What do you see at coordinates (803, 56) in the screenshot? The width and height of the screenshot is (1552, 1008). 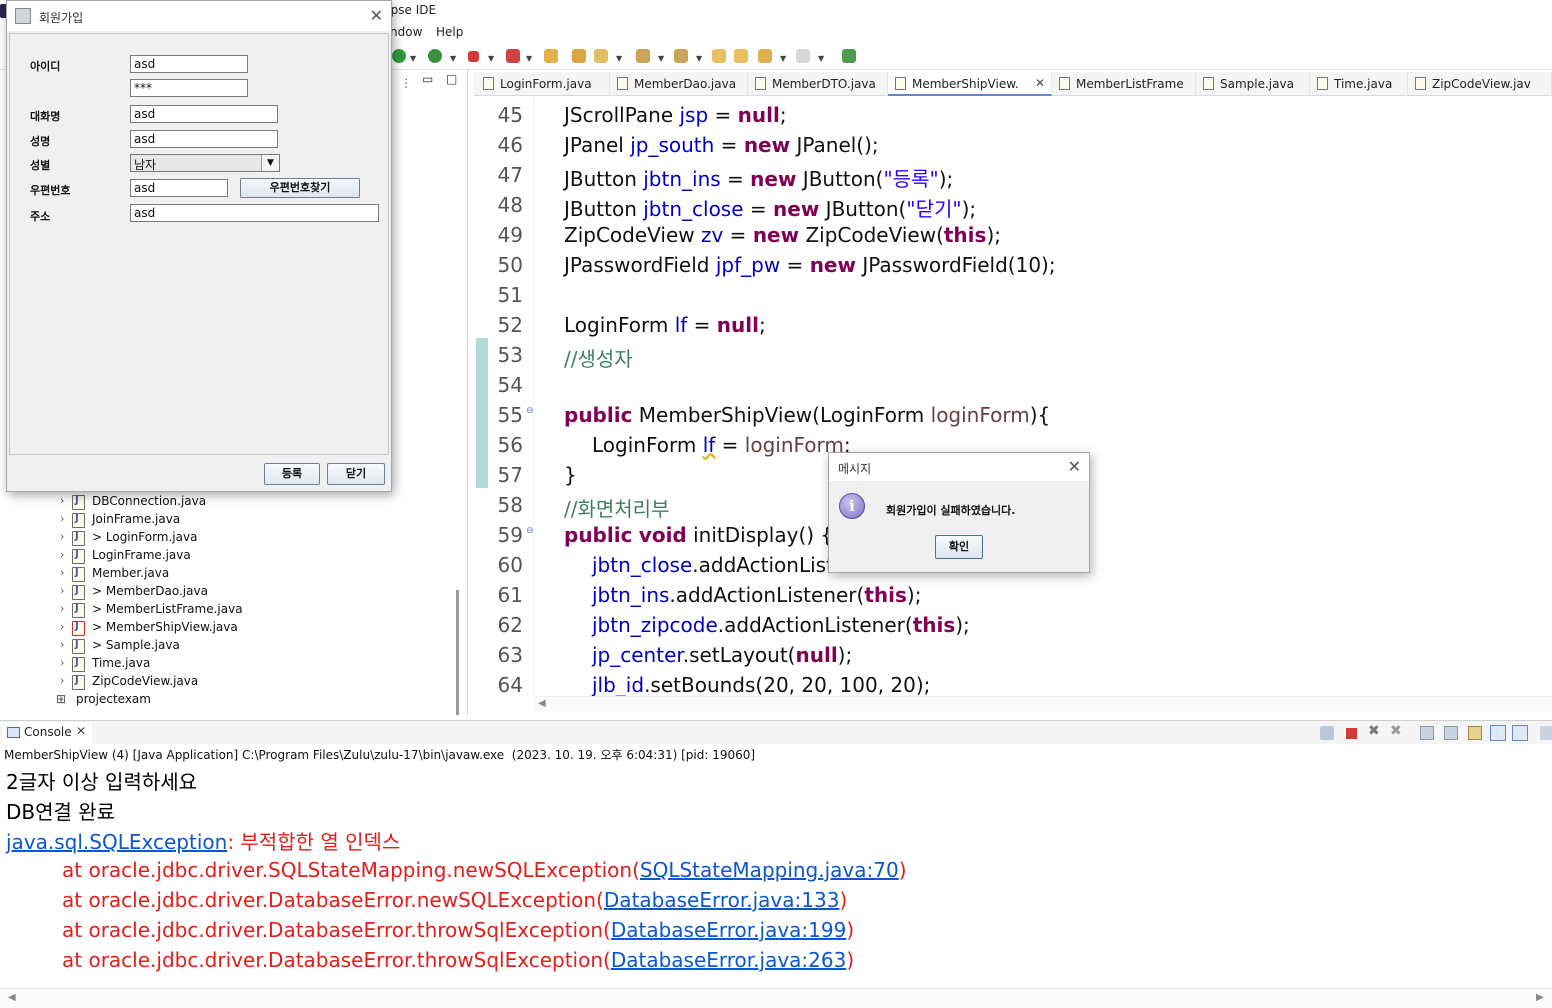 I see `forward-icon` at bounding box center [803, 56].